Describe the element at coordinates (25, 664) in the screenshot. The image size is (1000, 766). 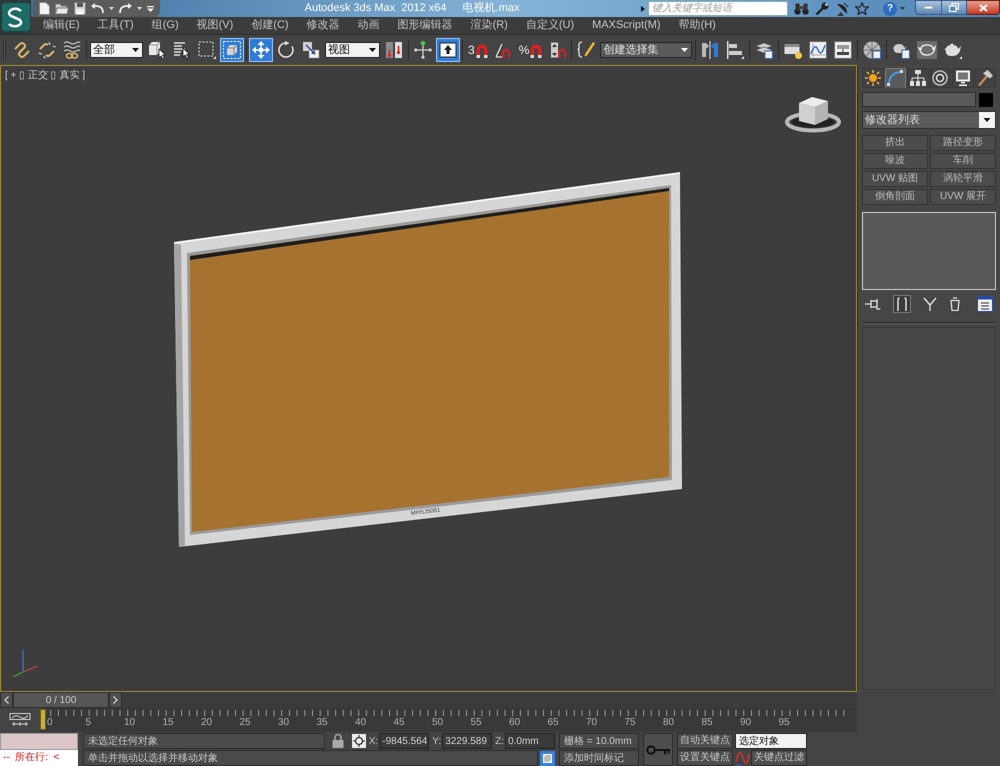
I see `axis-tripod-icon` at that location.